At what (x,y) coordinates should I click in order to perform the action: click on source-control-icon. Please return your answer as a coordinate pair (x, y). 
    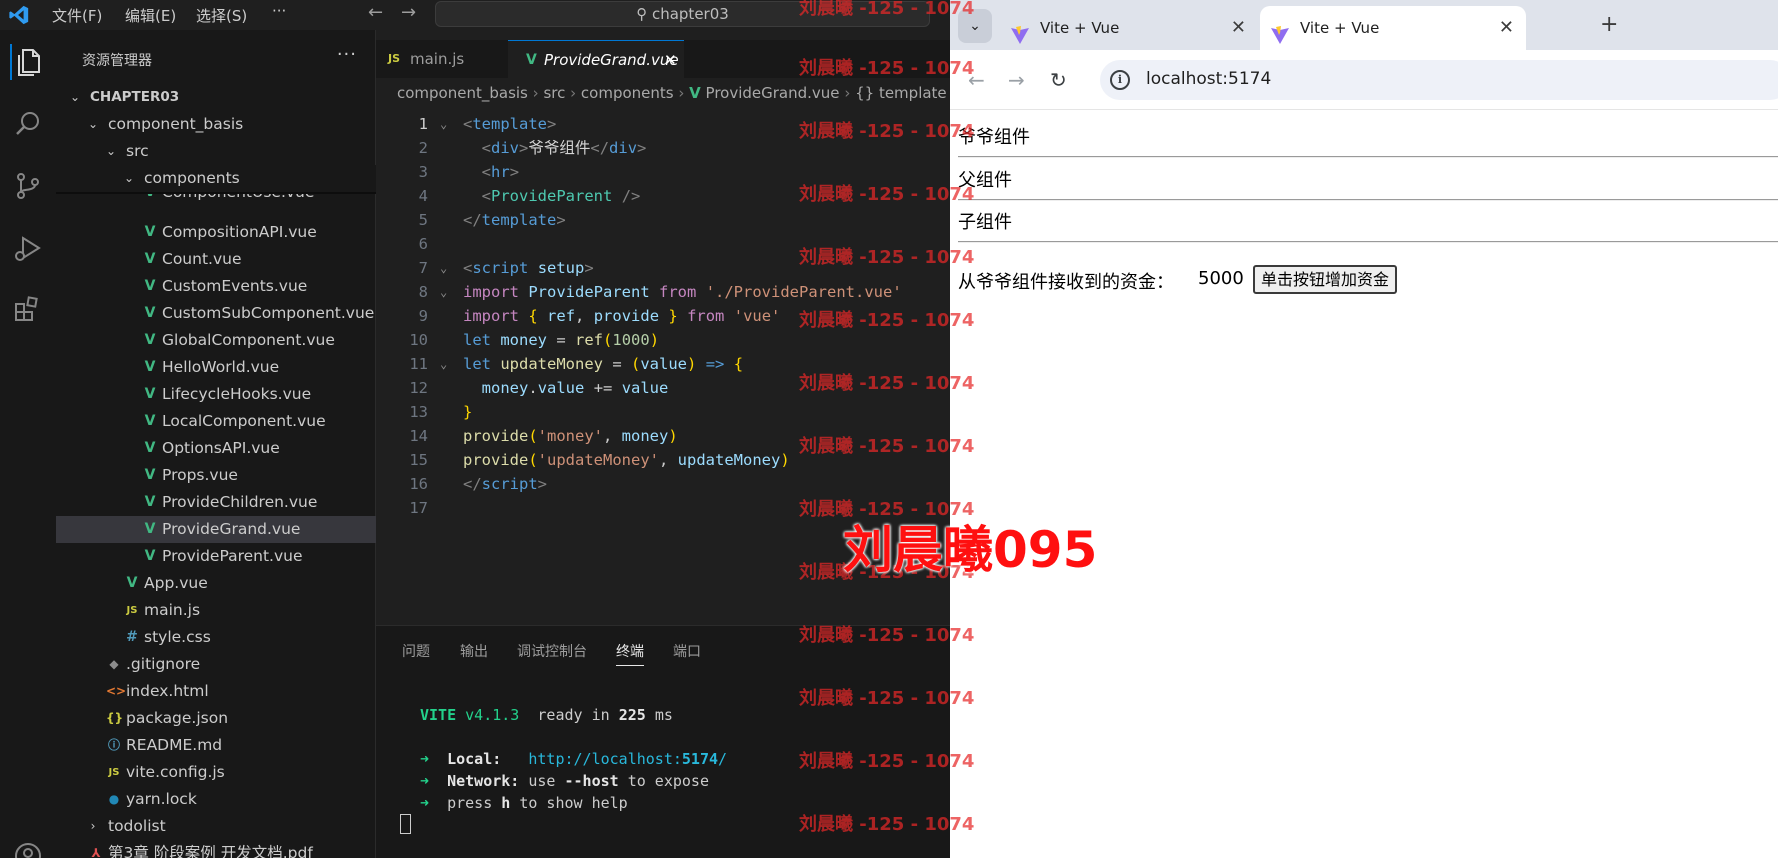
    Looking at the image, I should click on (28, 186).